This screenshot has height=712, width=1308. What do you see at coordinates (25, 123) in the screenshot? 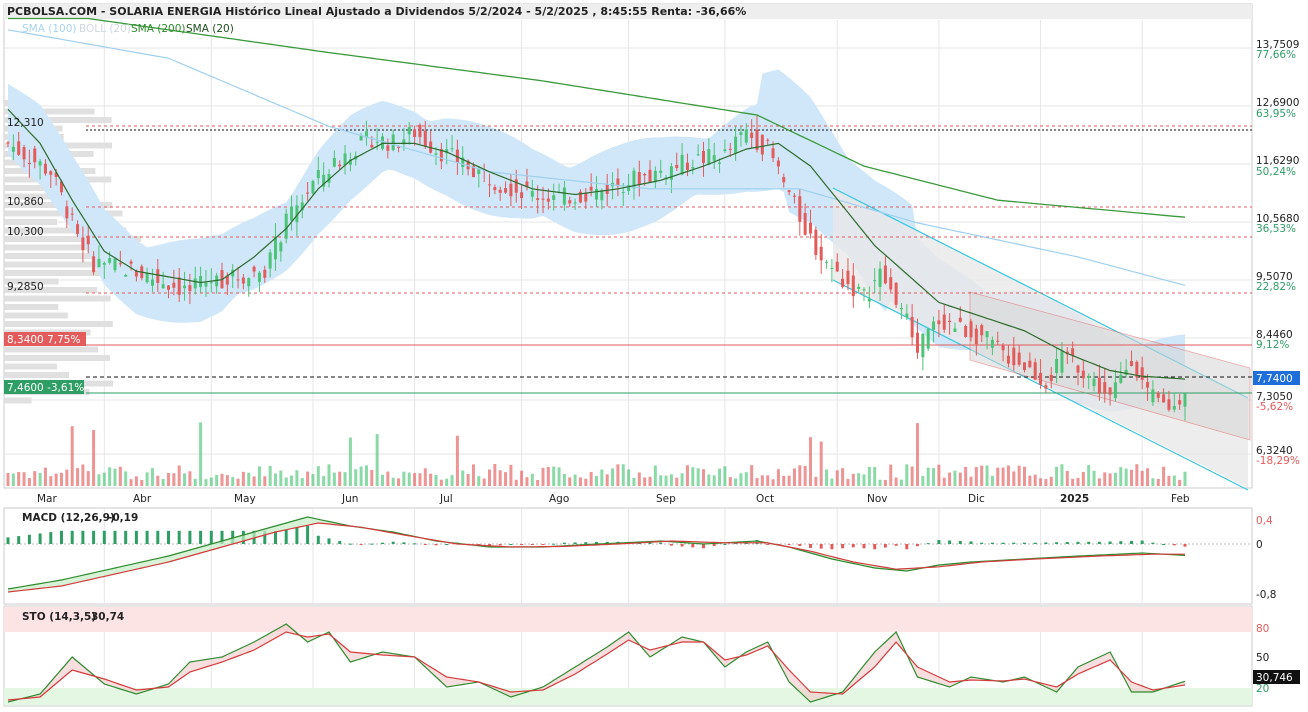
I see `level-label-1: 12,310` at bounding box center [25, 123].